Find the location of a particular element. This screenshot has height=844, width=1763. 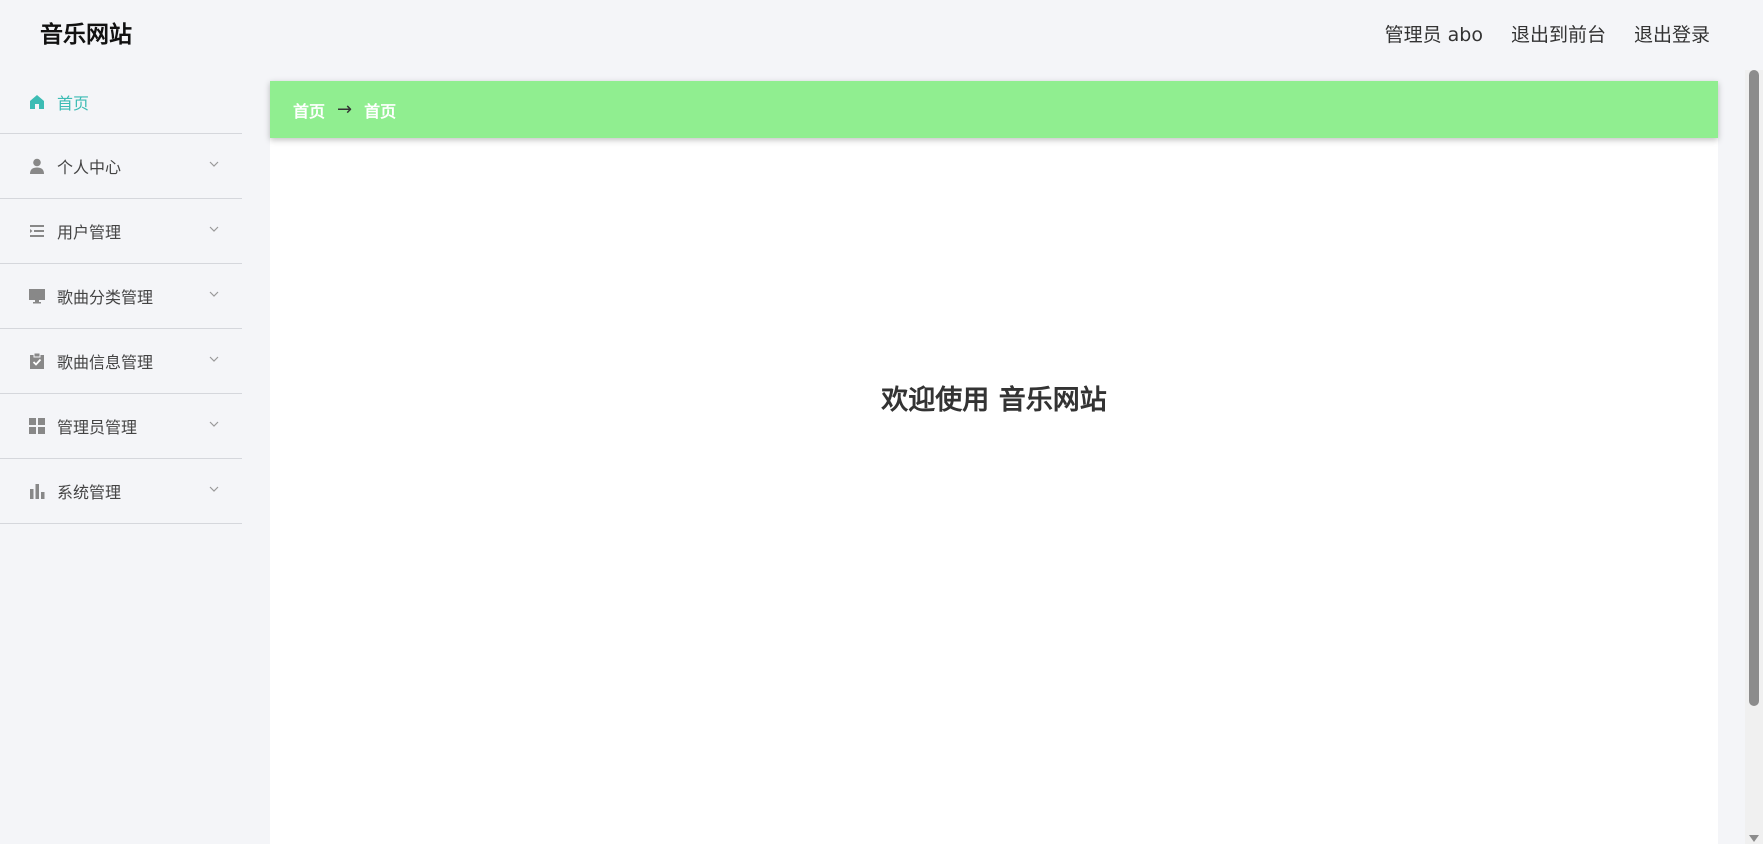

clipboard-icon is located at coordinates (37, 361).